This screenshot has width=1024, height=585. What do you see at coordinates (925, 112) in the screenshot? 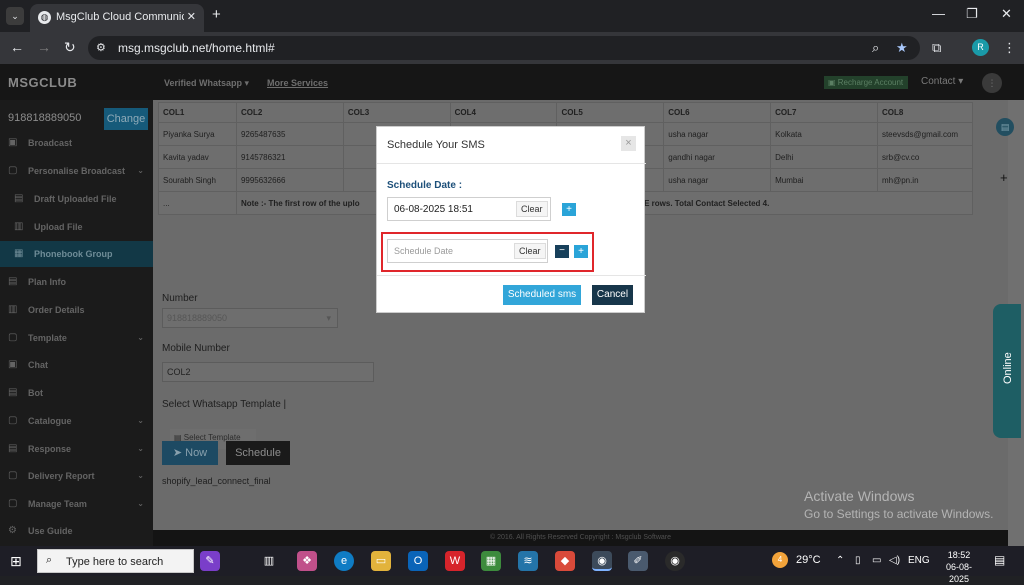
I see `table-header: COL8` at bounding box center [925, 112].